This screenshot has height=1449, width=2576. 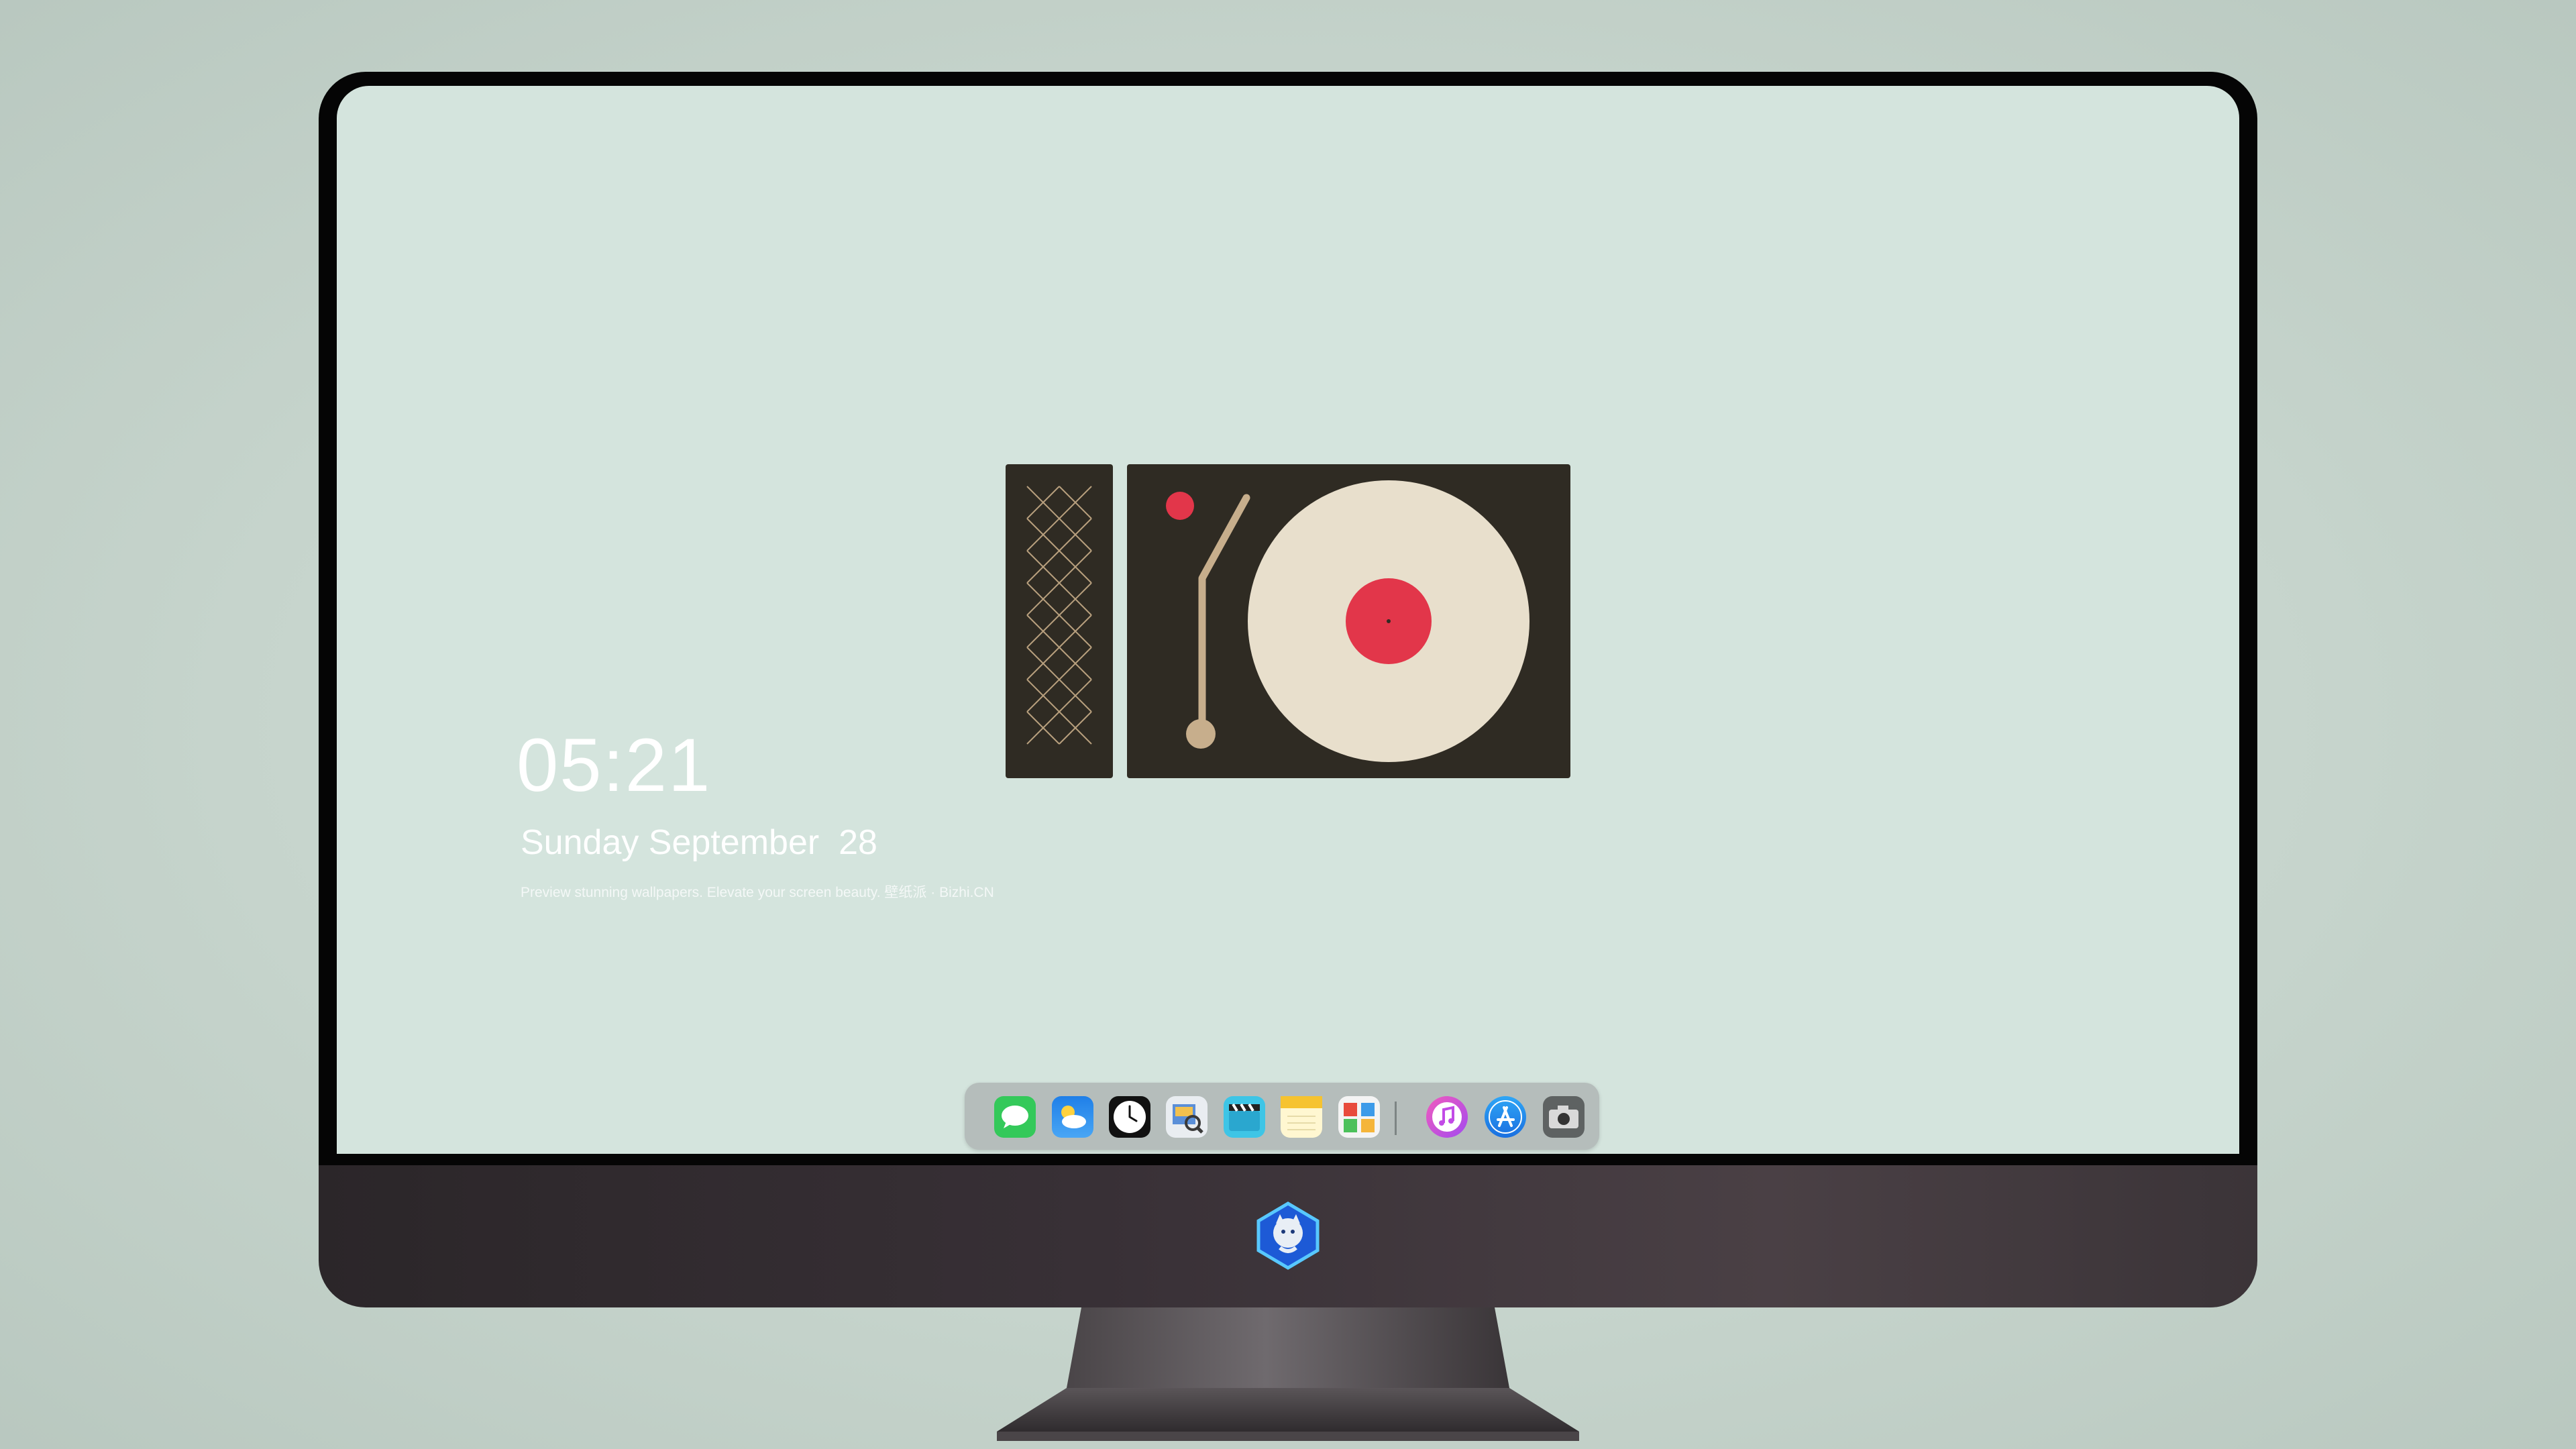 I want to click on app-store-icon, so click(x=1505, y=1117).